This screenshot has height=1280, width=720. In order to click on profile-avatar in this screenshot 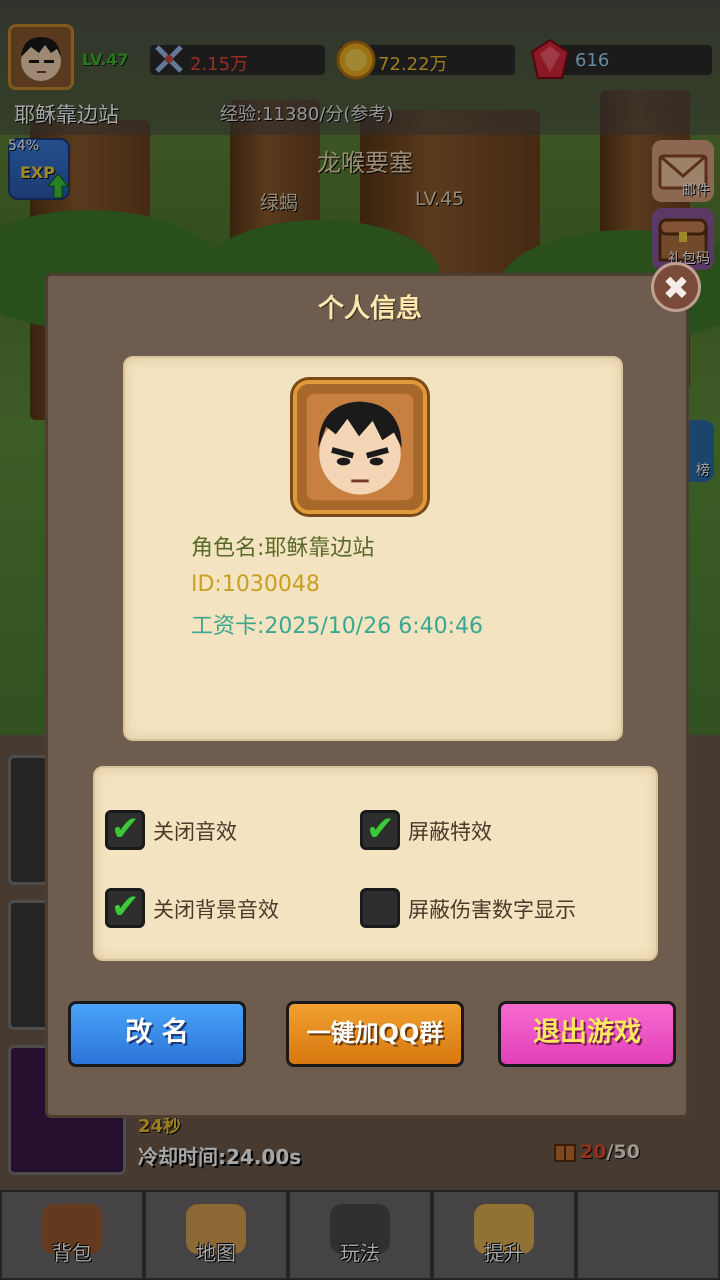, I will do `click(360, 447)`.